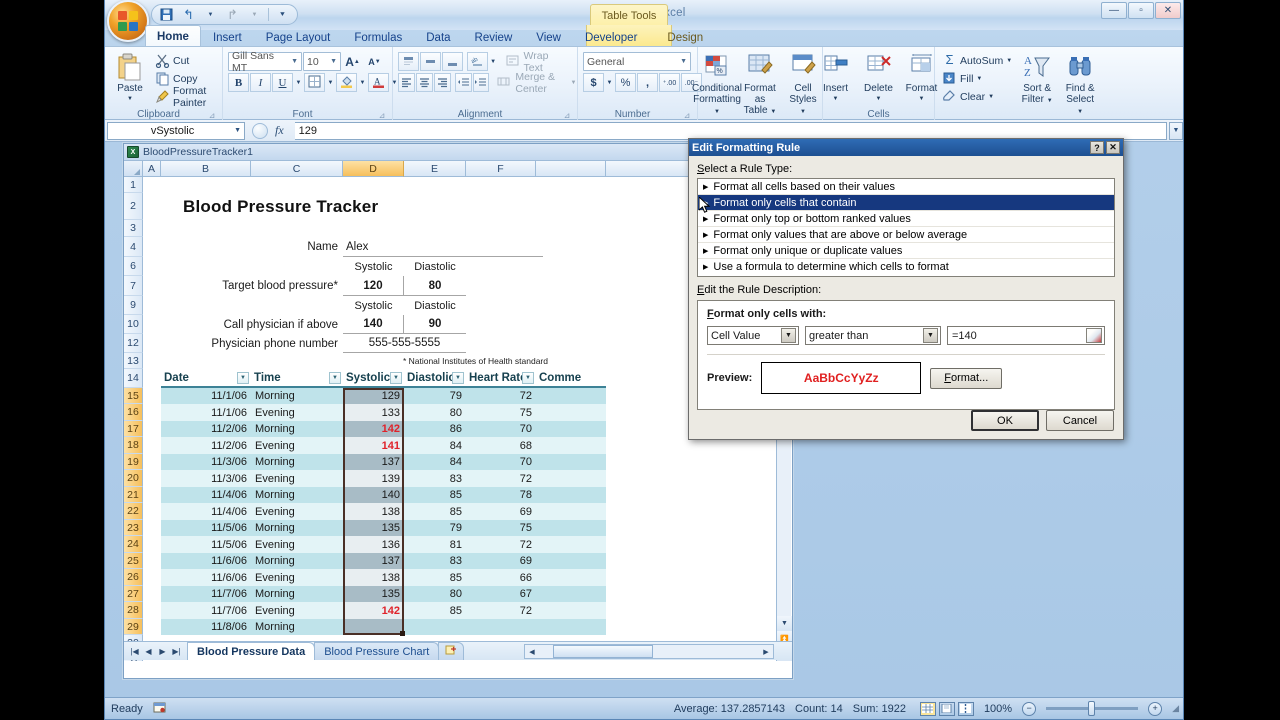  I want to click on last-sheet-icon: ▶|, so click(176, 651).